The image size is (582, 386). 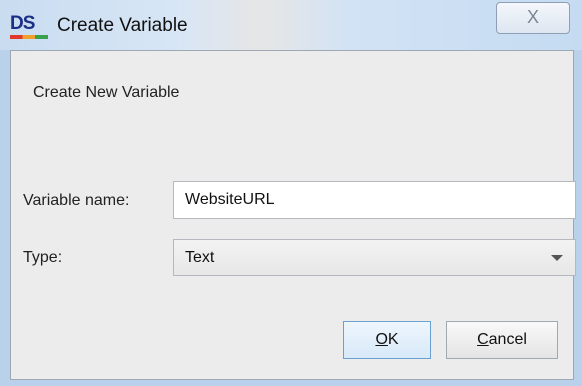 What do you see at coordinates (76, 200) in the screenshot?
I see `variable-name-label: Variable name:` at bounding box center [76, 200].